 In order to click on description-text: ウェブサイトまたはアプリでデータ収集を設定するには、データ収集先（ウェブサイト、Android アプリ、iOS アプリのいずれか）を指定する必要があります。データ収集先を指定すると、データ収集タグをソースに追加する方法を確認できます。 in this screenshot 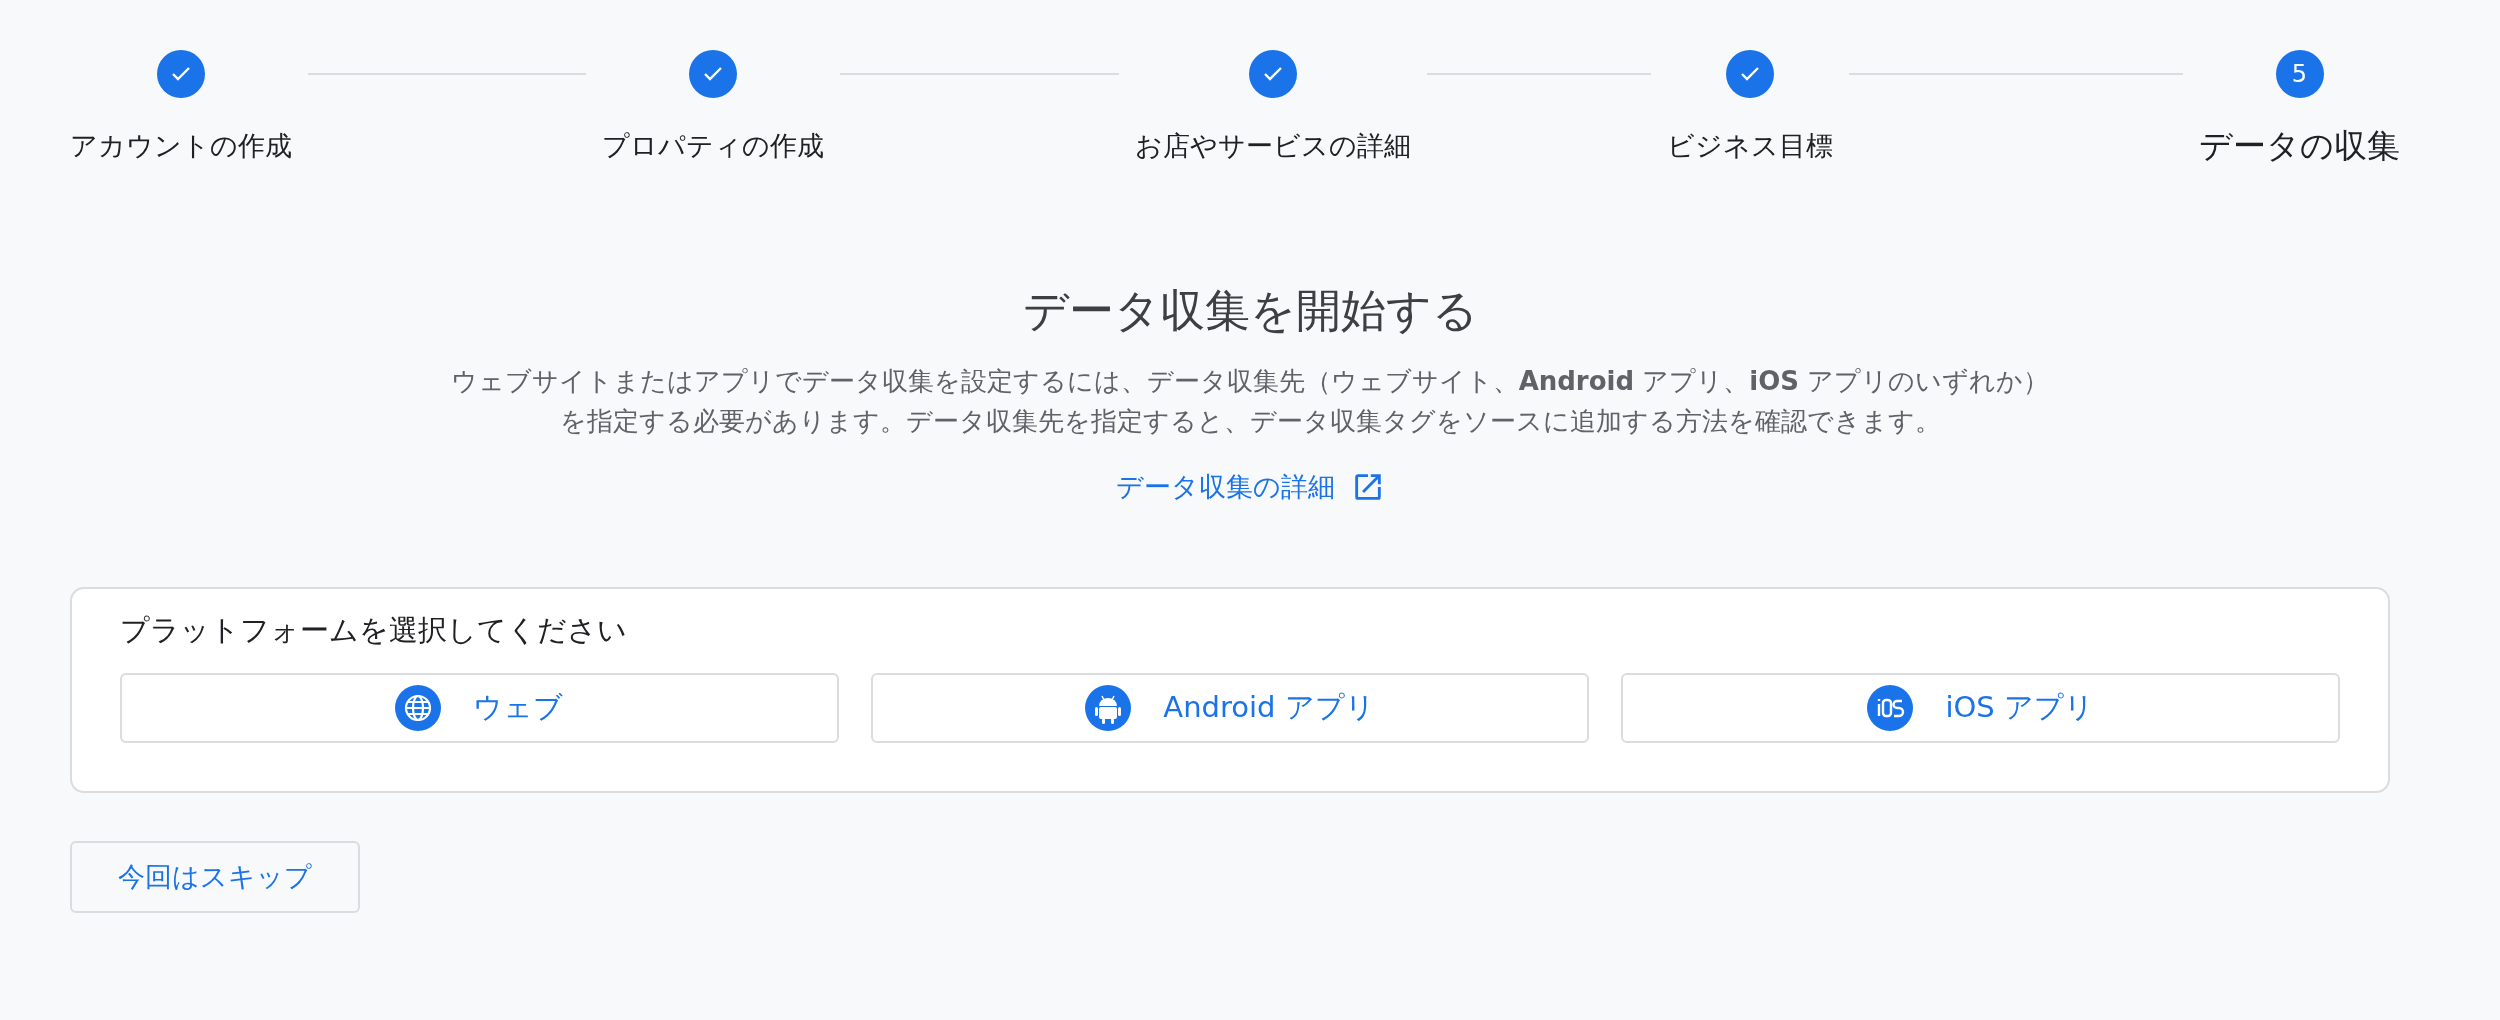, I will do `click(1250, 401)`.